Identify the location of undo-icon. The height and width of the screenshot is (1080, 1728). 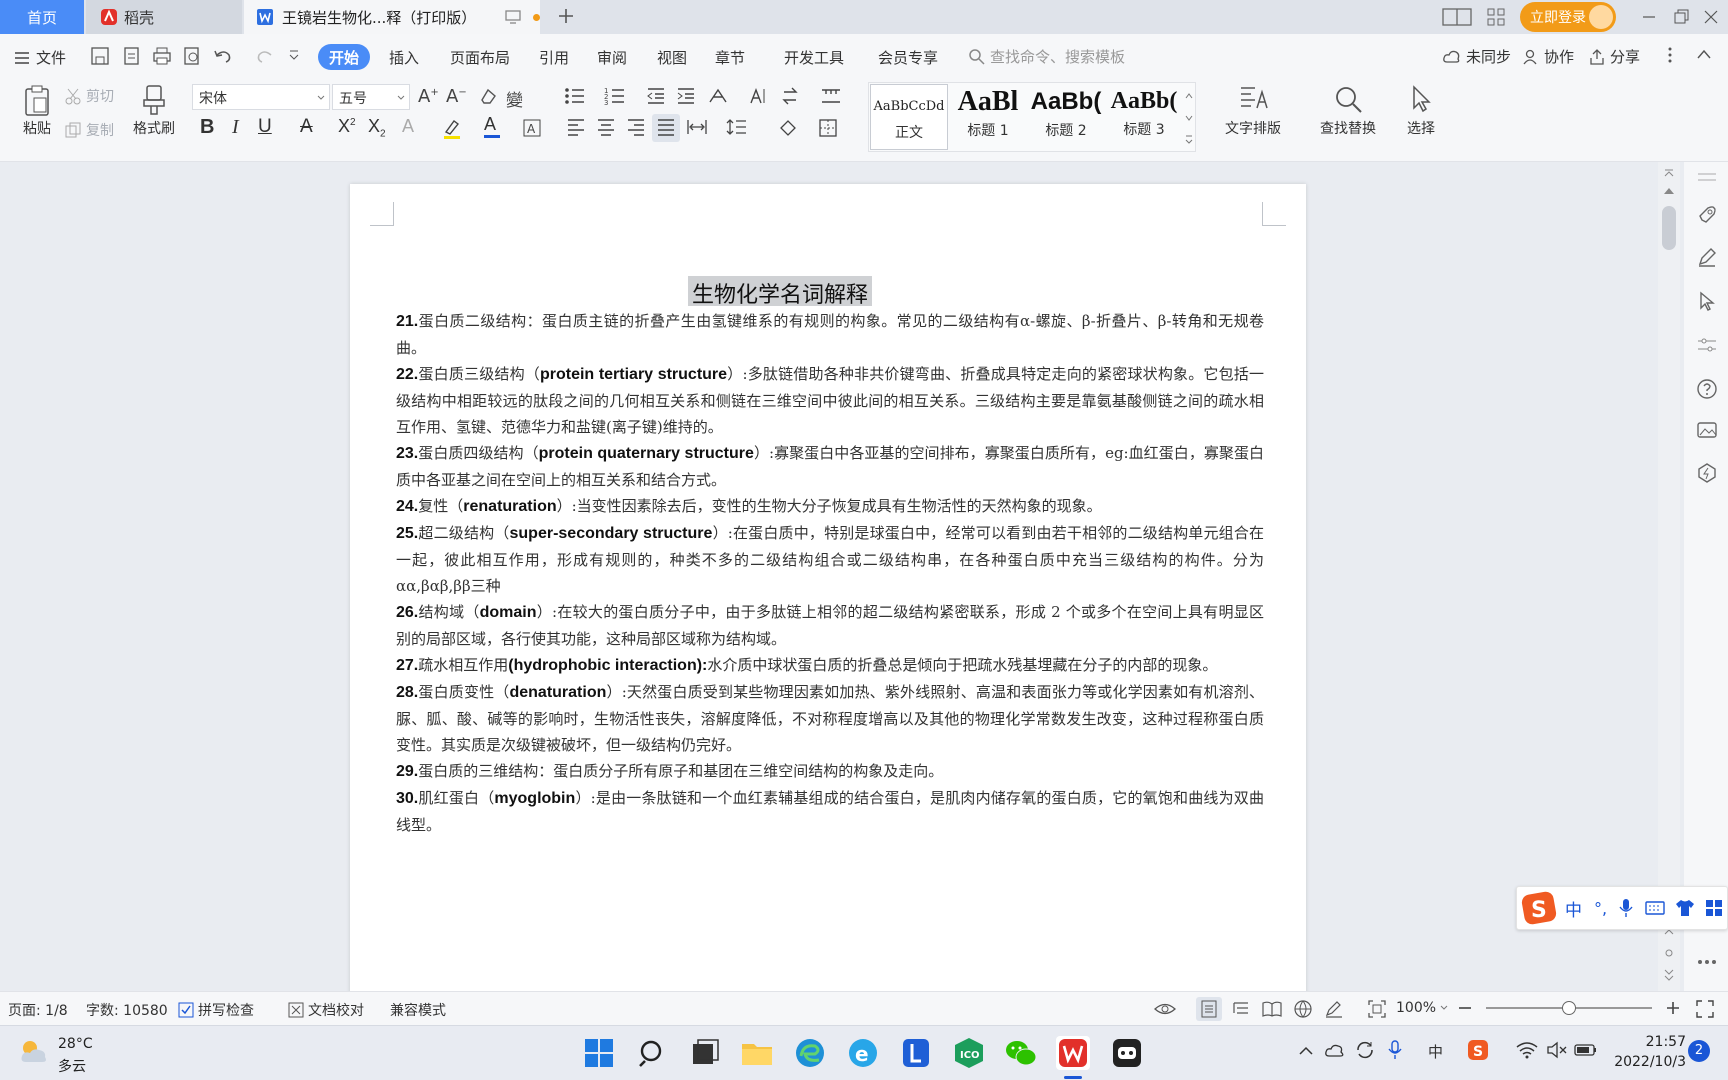
(225, 56).